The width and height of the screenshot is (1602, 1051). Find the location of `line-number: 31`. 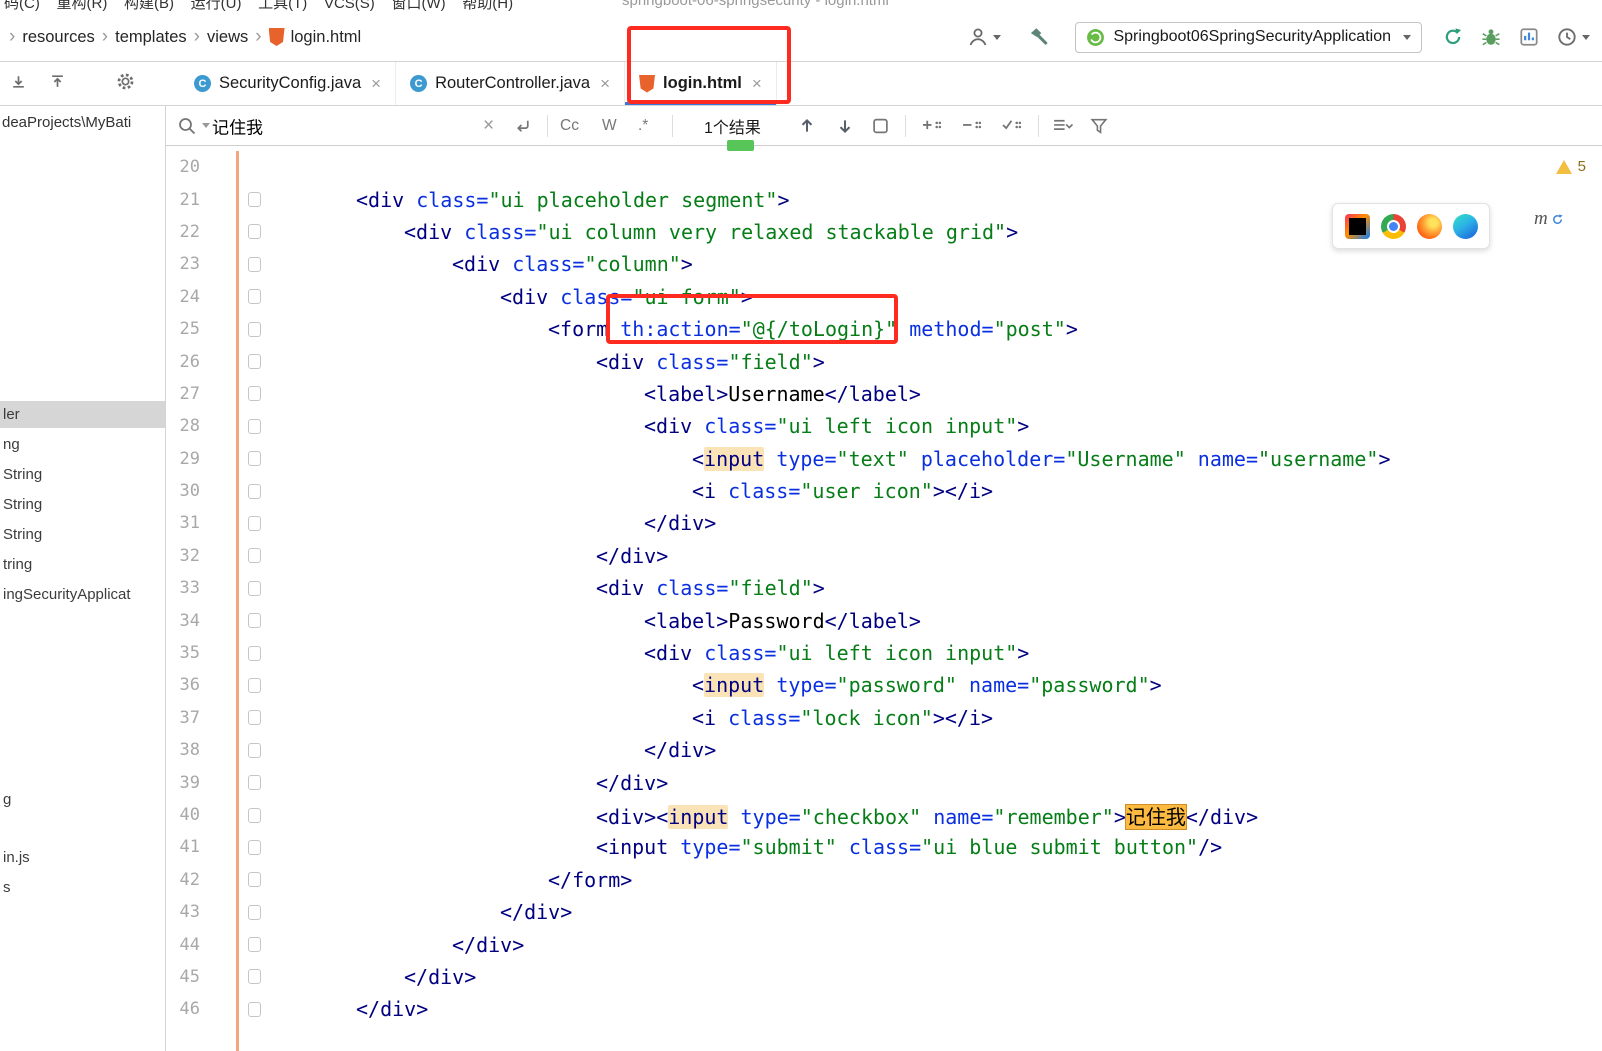

line-number: 31 is located at coordinates (183, 523).